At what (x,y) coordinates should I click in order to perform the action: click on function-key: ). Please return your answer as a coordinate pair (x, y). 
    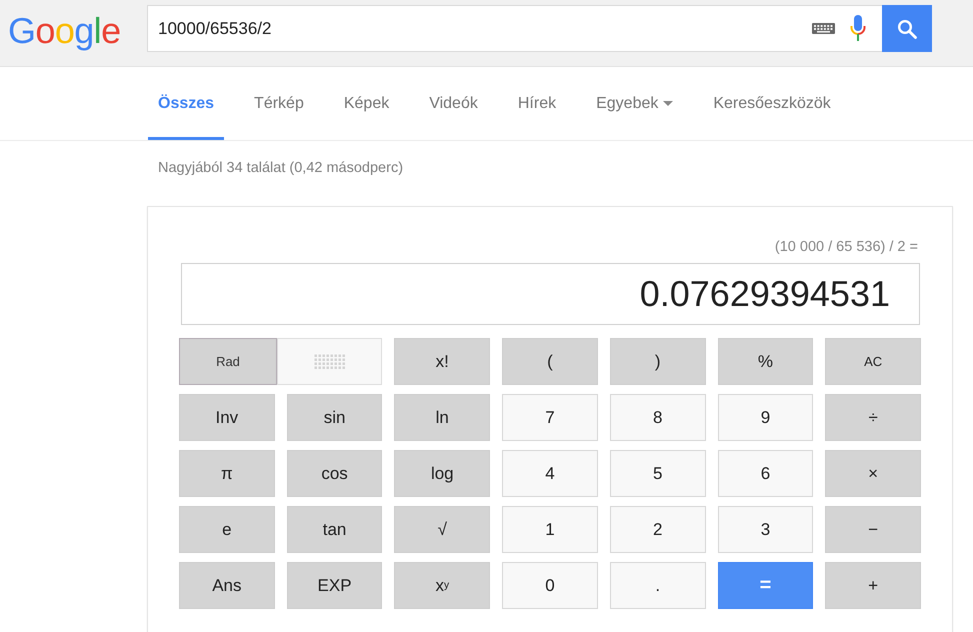
    Looking at the image, I should click on (658, 361).